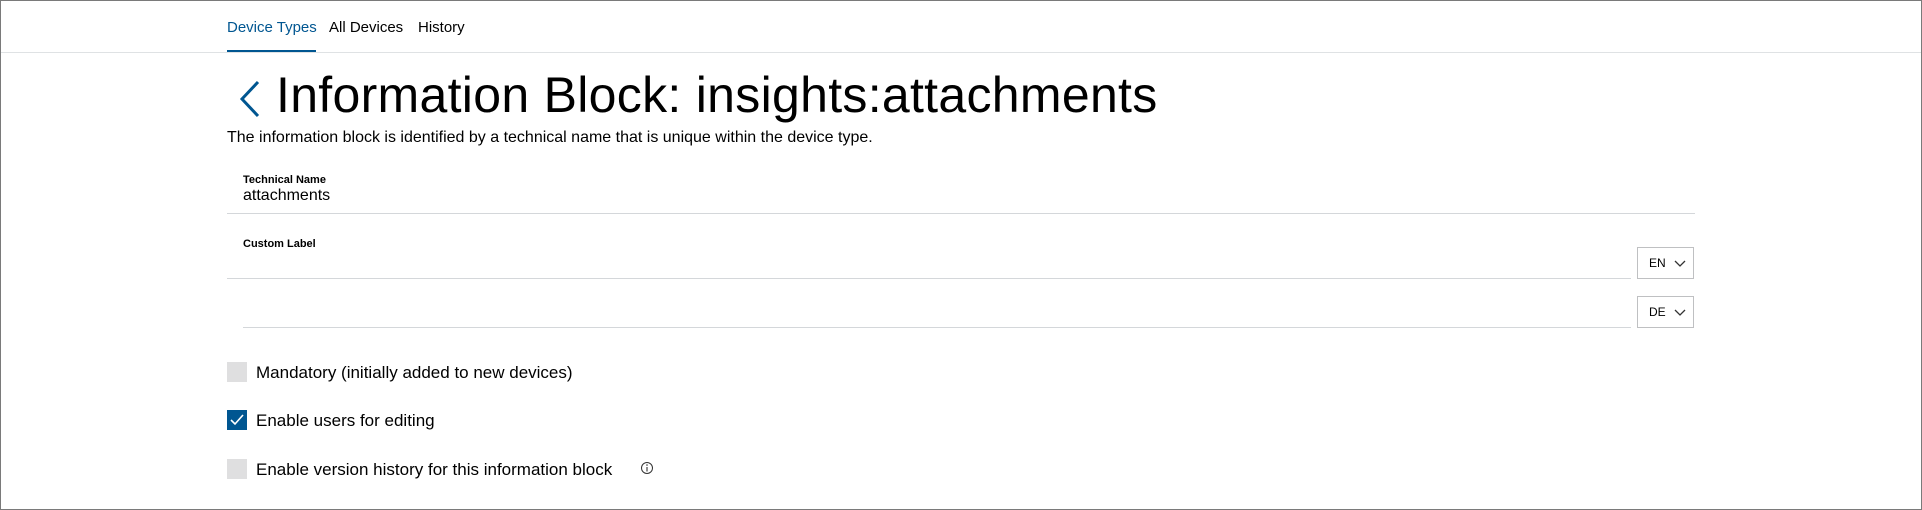 This screenshot has width=1922, height=510. What do you see at coordinates (271, 51) in the screenshot?
I see `active-tab-indicator` at bounding box center [271, 51].